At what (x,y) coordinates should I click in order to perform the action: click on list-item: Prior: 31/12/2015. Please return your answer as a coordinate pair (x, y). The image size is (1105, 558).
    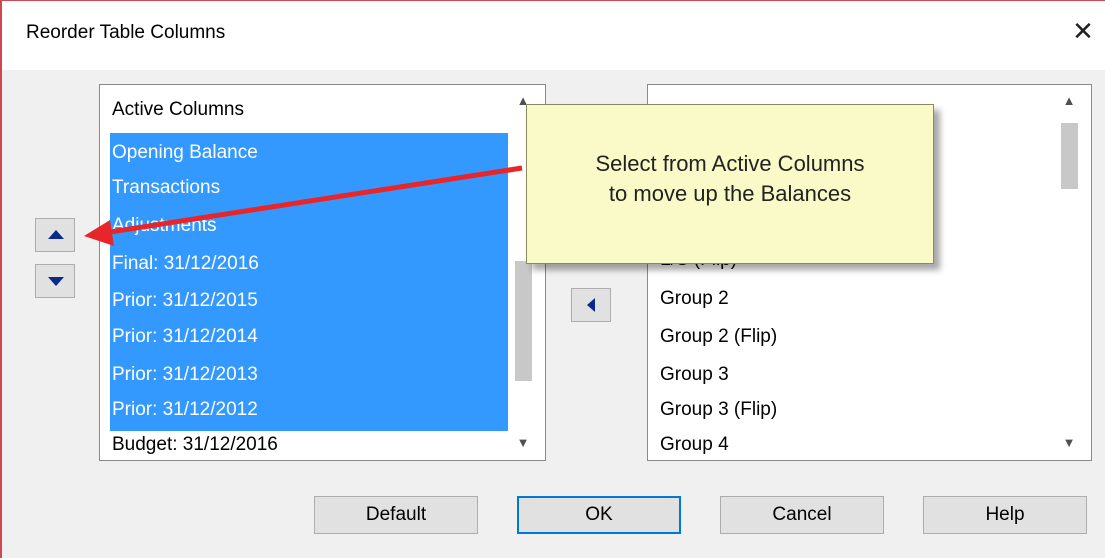
    Looking at the image, I should click on (185, 301).